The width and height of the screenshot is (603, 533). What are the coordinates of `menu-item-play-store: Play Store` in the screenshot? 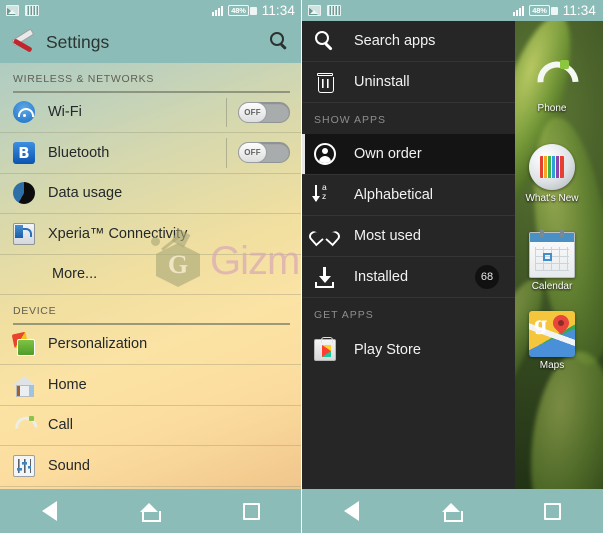 It's located at (408, 349).